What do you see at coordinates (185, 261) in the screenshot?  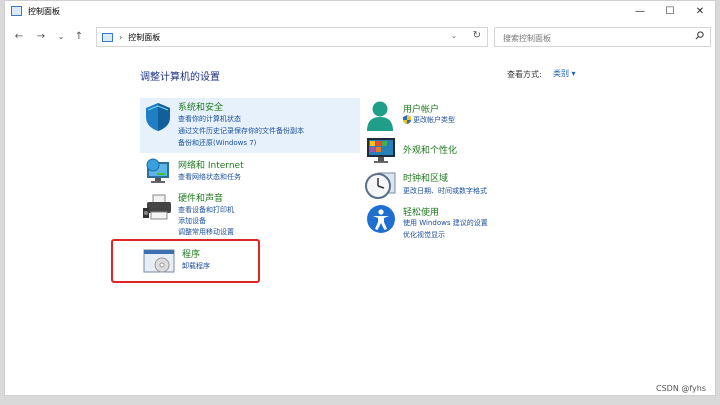 I see `annotation-highlight-box` at bounding box center [185, 261].